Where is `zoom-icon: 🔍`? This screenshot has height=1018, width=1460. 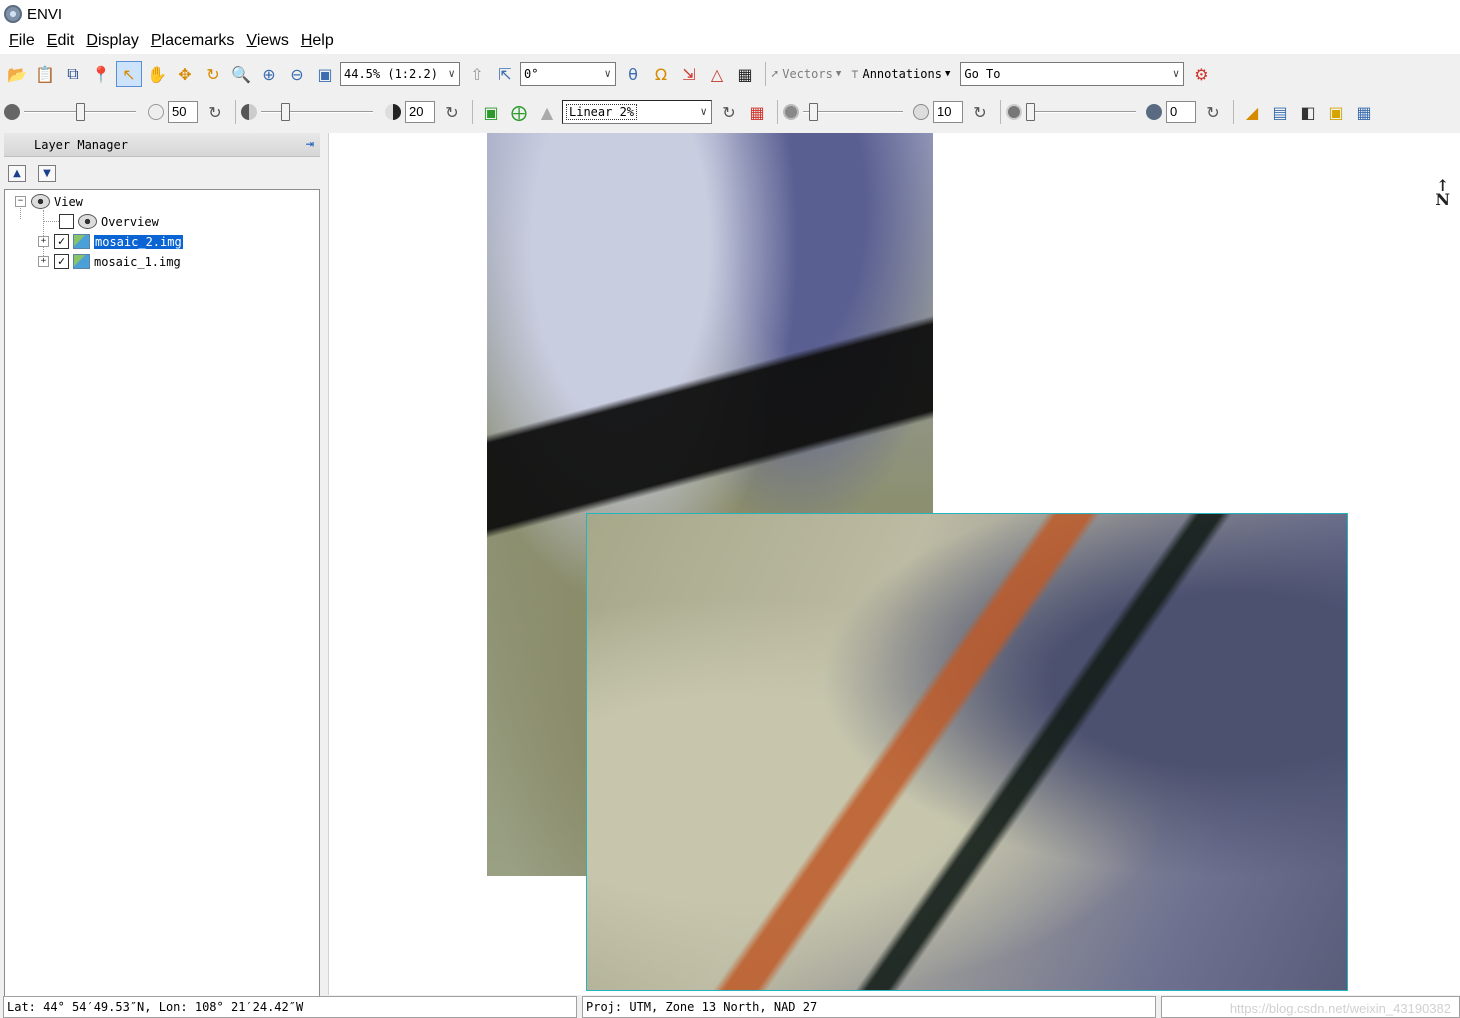 zoom-icon: 🔍 is located at coordinates (241, 74).